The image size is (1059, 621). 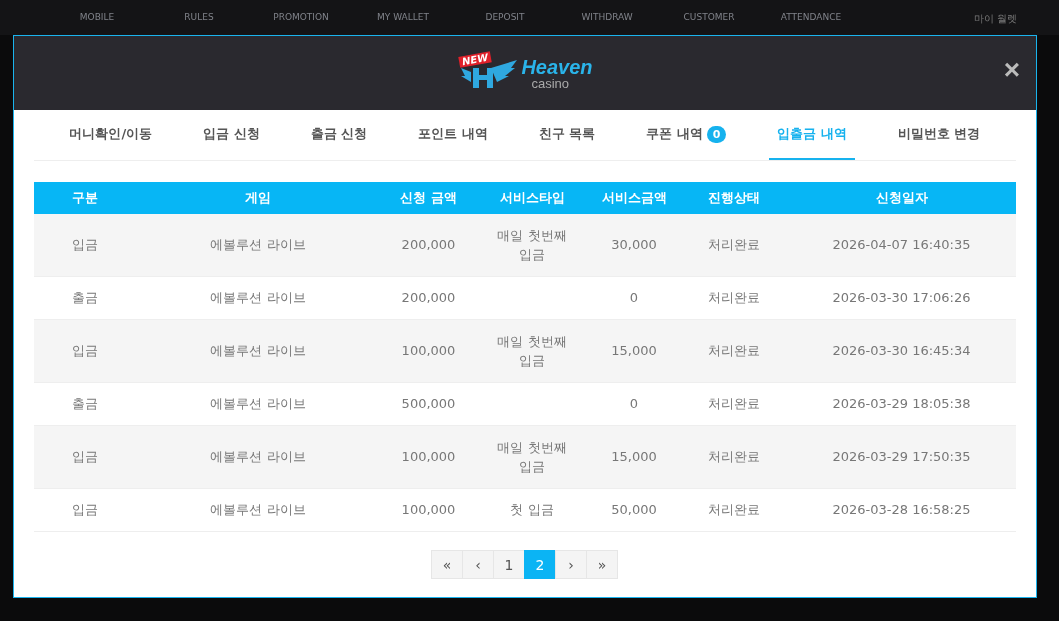 I want to click on logo-text: Heaven, so click(x=557, y=66).